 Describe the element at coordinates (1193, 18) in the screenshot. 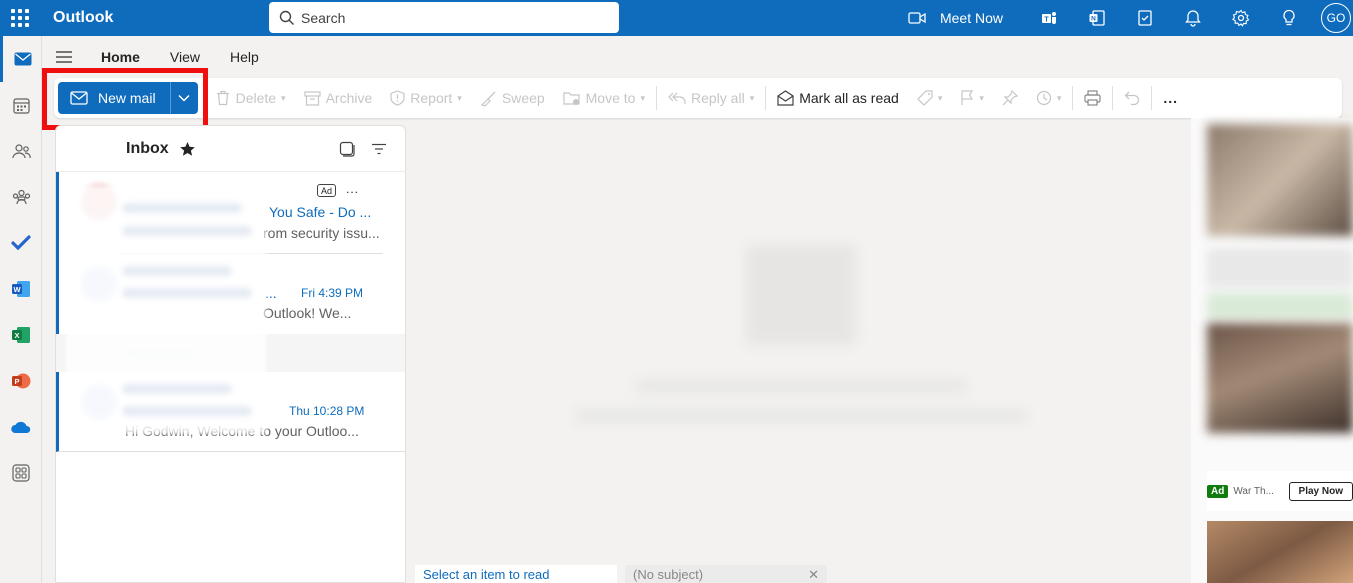

I see `notifications-button` at that location.